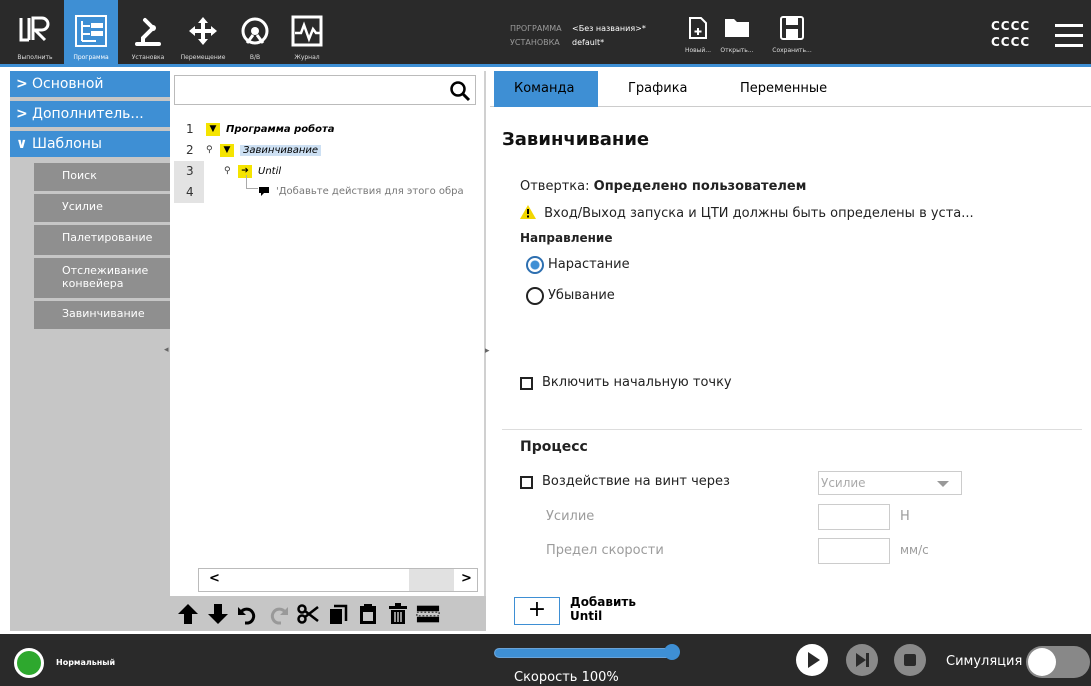 This screenshot has height=686, width=1091. Describe the element at coordinates (555, 186) in the screenshot. I see `driver-label: Отвертка:` at that location.